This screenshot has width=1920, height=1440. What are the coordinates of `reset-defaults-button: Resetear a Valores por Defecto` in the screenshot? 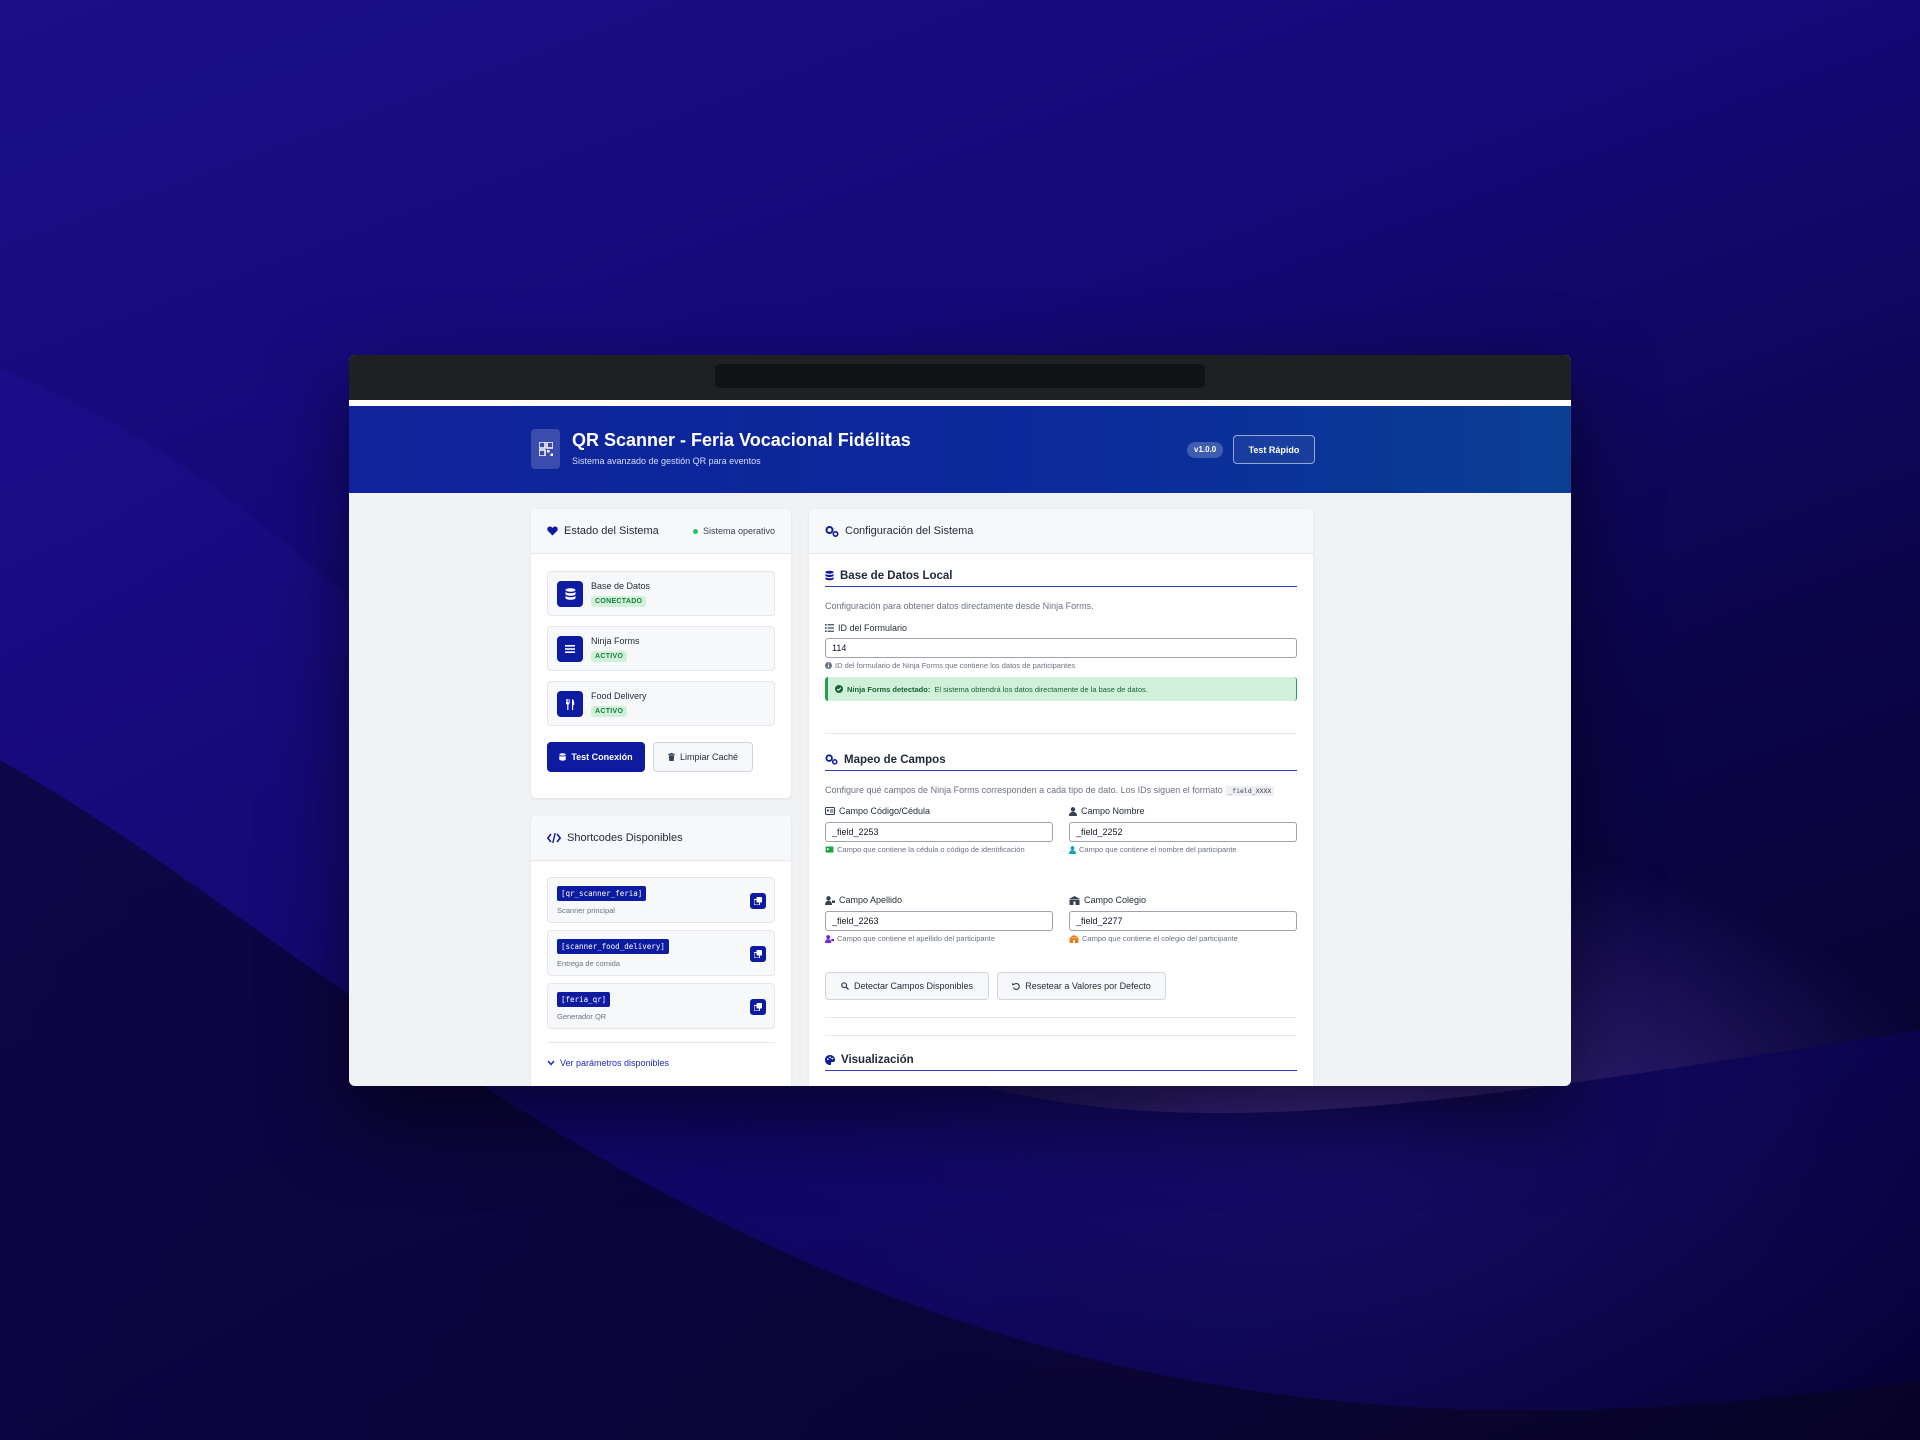 It's located at (1081, 986).